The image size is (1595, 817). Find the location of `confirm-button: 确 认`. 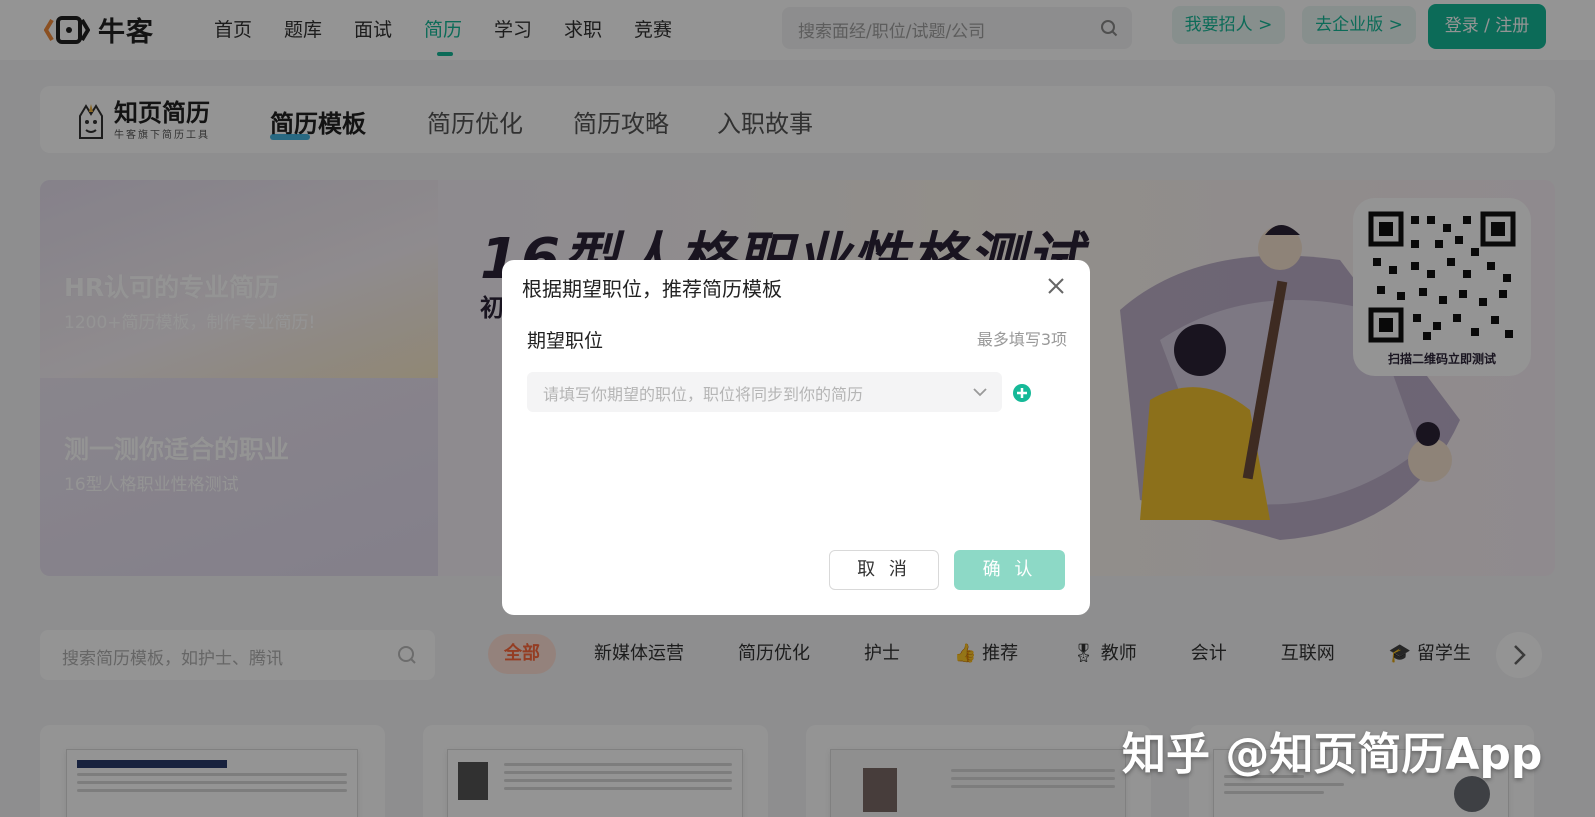

confirm-button: 确 认 is located at coordinates (1009, 570).